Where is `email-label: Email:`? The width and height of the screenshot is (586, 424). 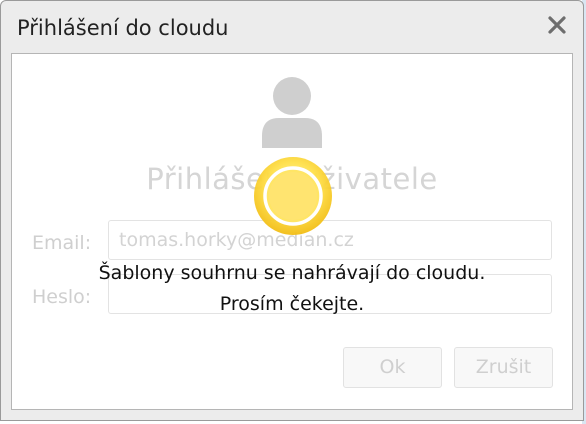
email-label: Email: is located at coordinates (62, 243).